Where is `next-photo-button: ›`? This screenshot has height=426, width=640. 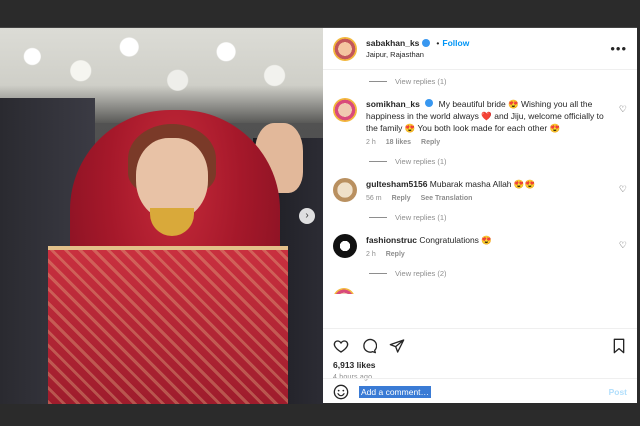
next-photo-button: › is located at coordinates (307, 216).